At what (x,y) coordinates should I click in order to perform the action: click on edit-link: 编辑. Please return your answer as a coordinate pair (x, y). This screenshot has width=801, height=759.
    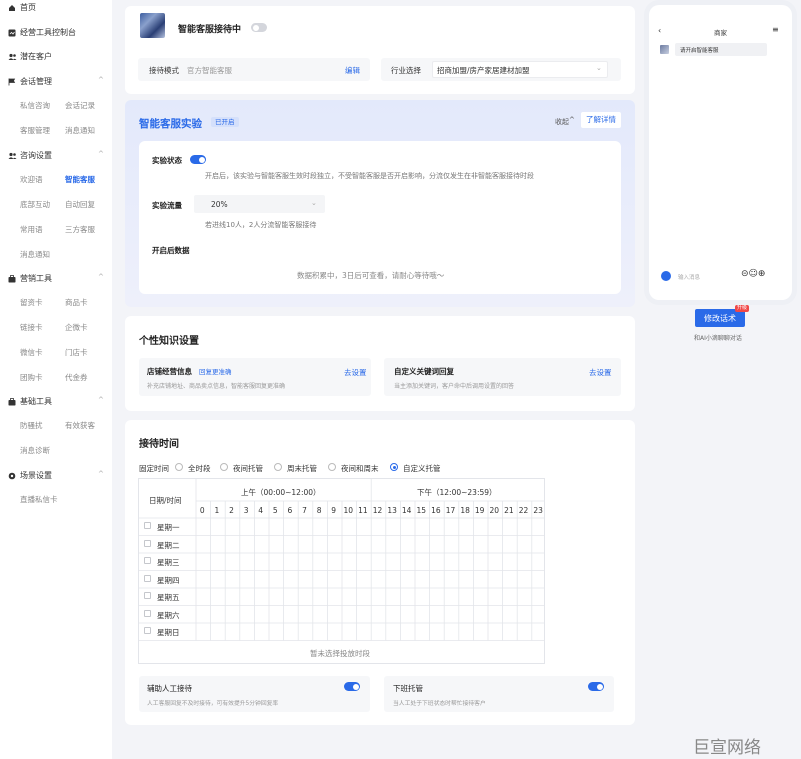
    Looking at the image, I should click on (352, 70).